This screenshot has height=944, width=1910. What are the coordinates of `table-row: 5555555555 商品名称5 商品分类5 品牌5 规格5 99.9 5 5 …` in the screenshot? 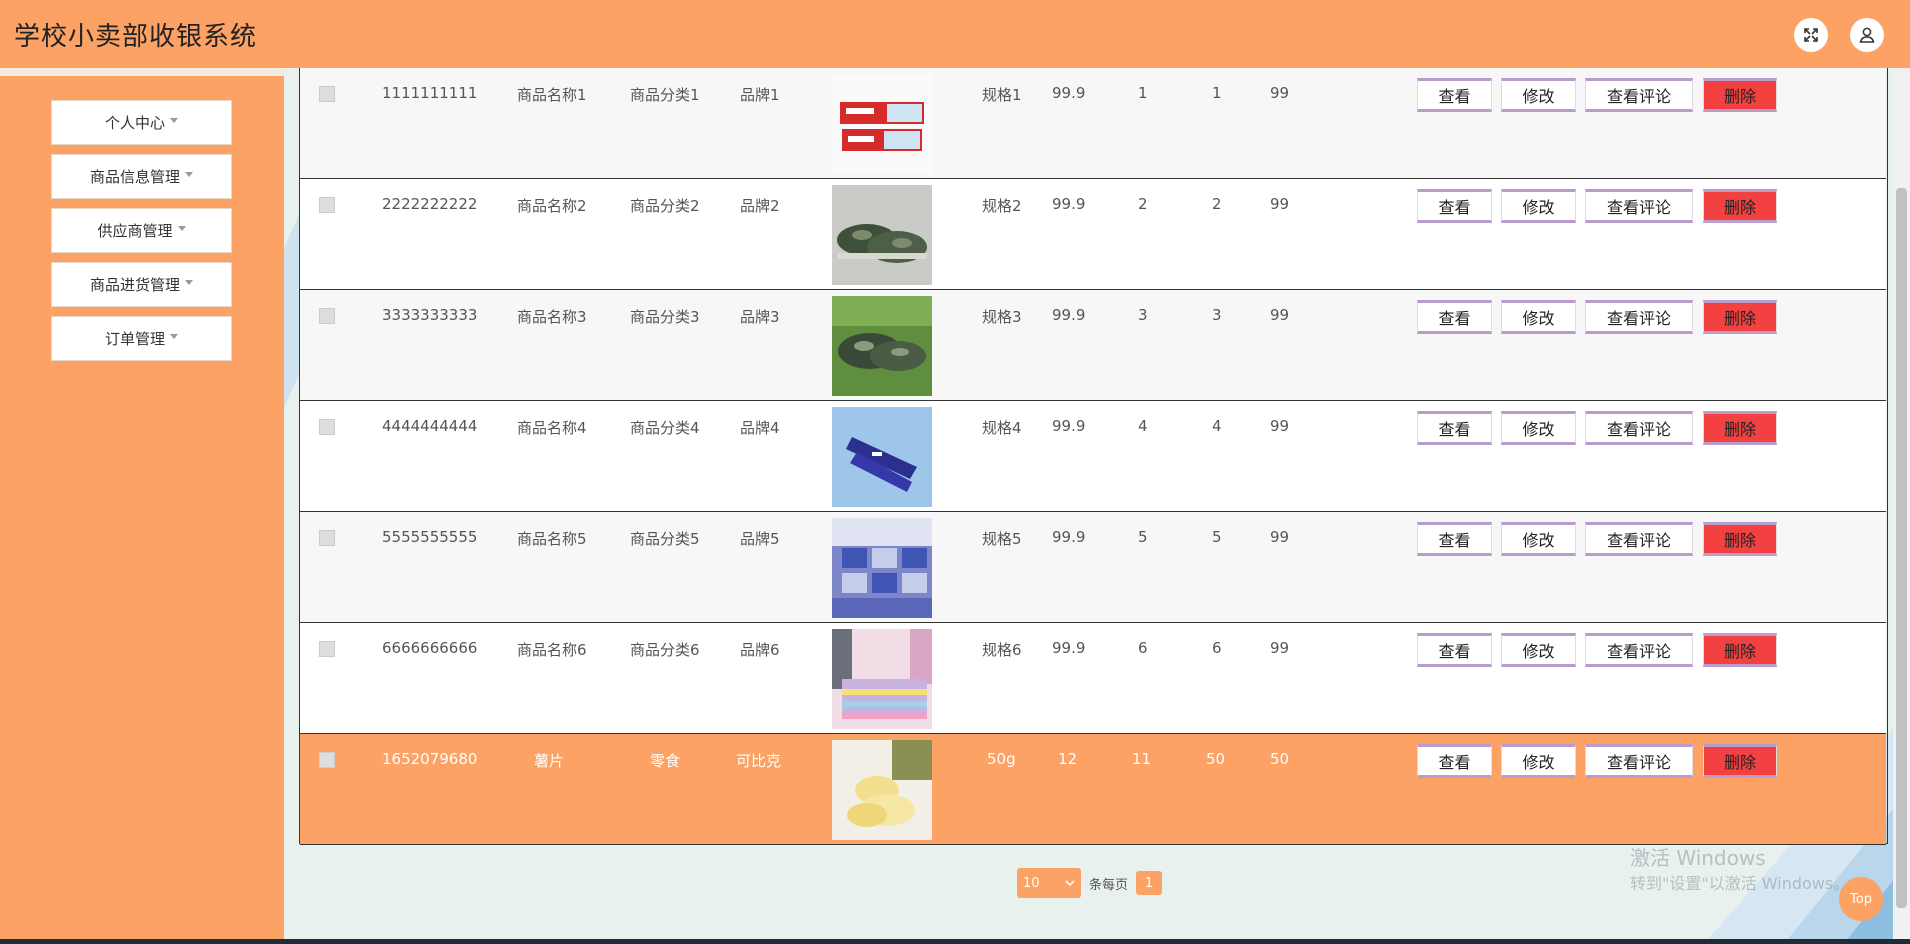 It's located at (1093, 567).